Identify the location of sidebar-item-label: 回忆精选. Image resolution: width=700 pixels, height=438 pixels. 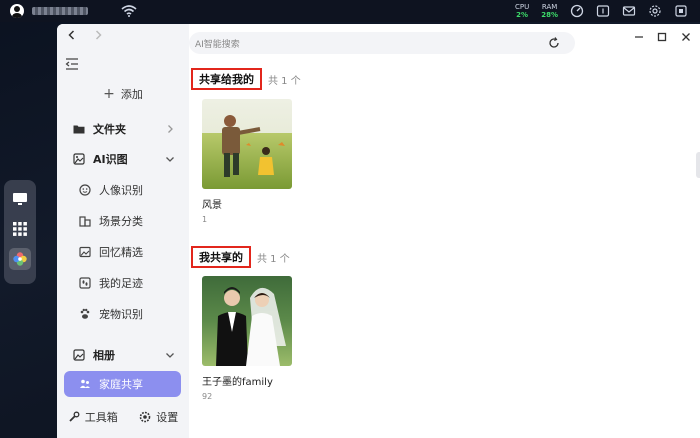
(121, 252).